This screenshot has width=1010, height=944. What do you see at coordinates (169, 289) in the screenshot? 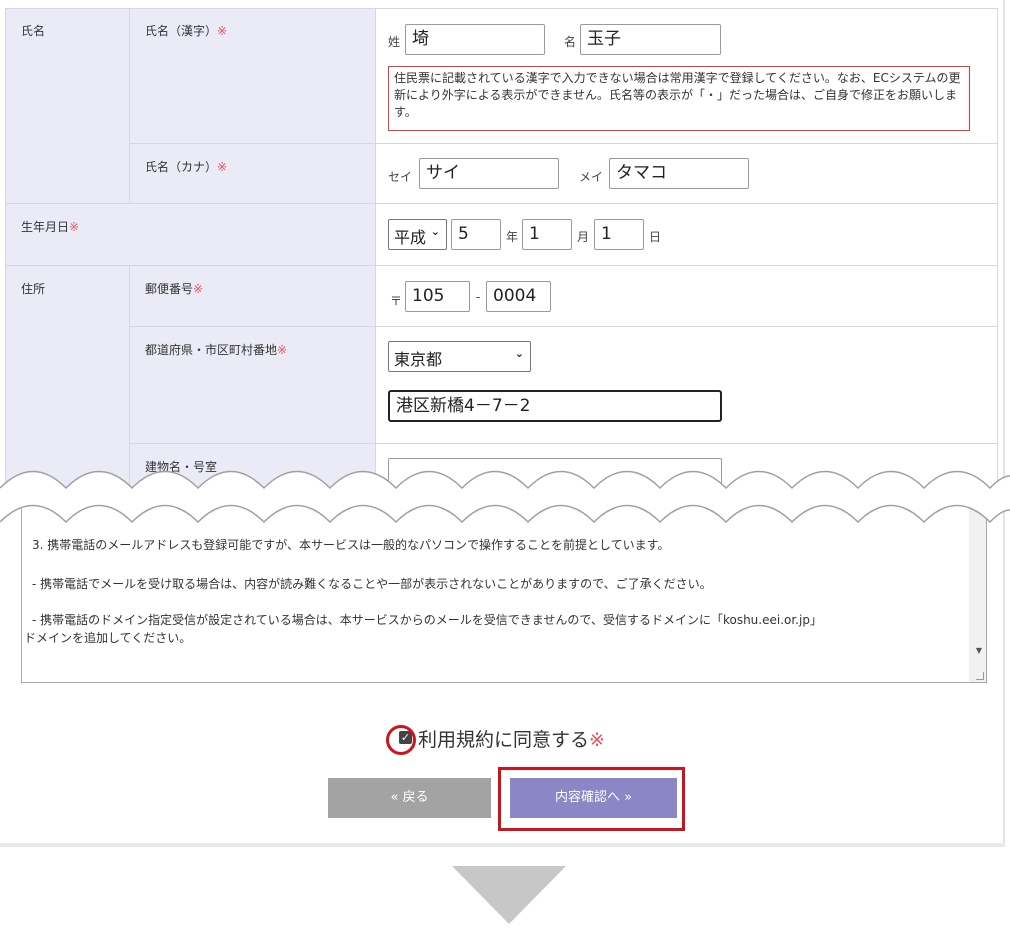
I see `postal-label-text: 郵便番号` at bounding box center [169, 289].